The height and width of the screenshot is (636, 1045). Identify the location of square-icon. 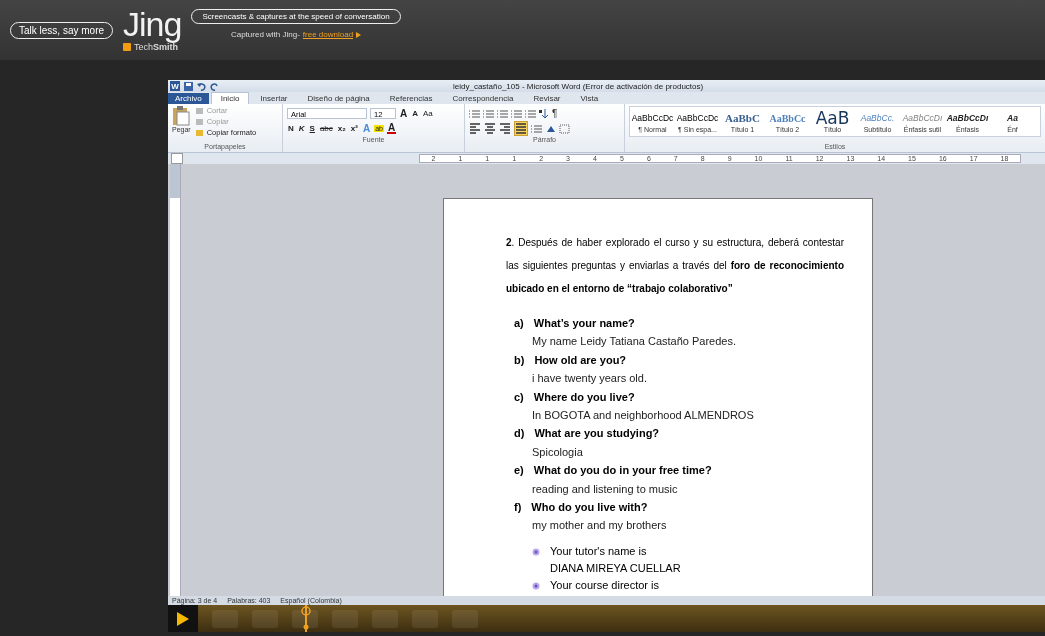
(127, 47).